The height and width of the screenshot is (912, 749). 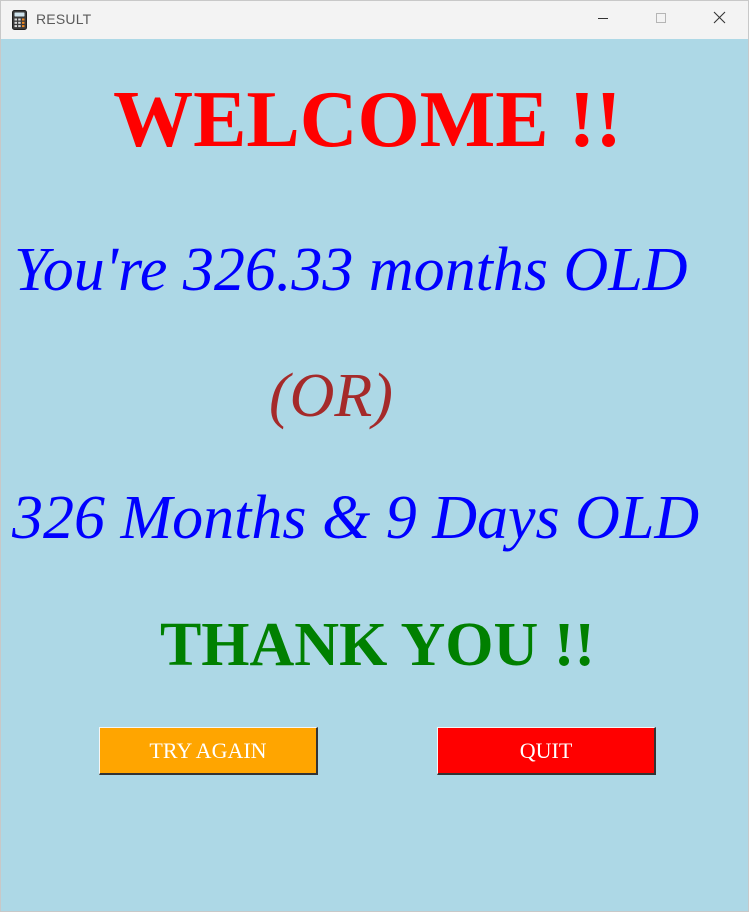 I want to click on close-button, so click(x=719, y=20).